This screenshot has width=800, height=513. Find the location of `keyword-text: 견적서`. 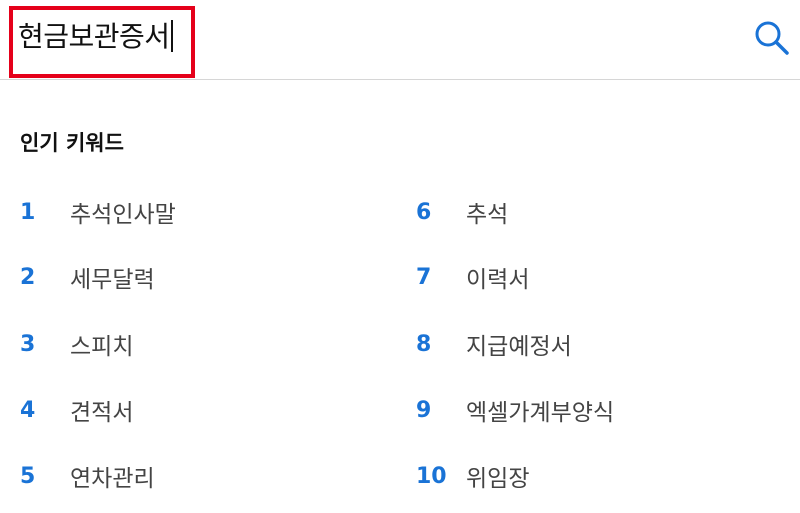

keyword-text: 견적서 is located at coordinates (102, 413).